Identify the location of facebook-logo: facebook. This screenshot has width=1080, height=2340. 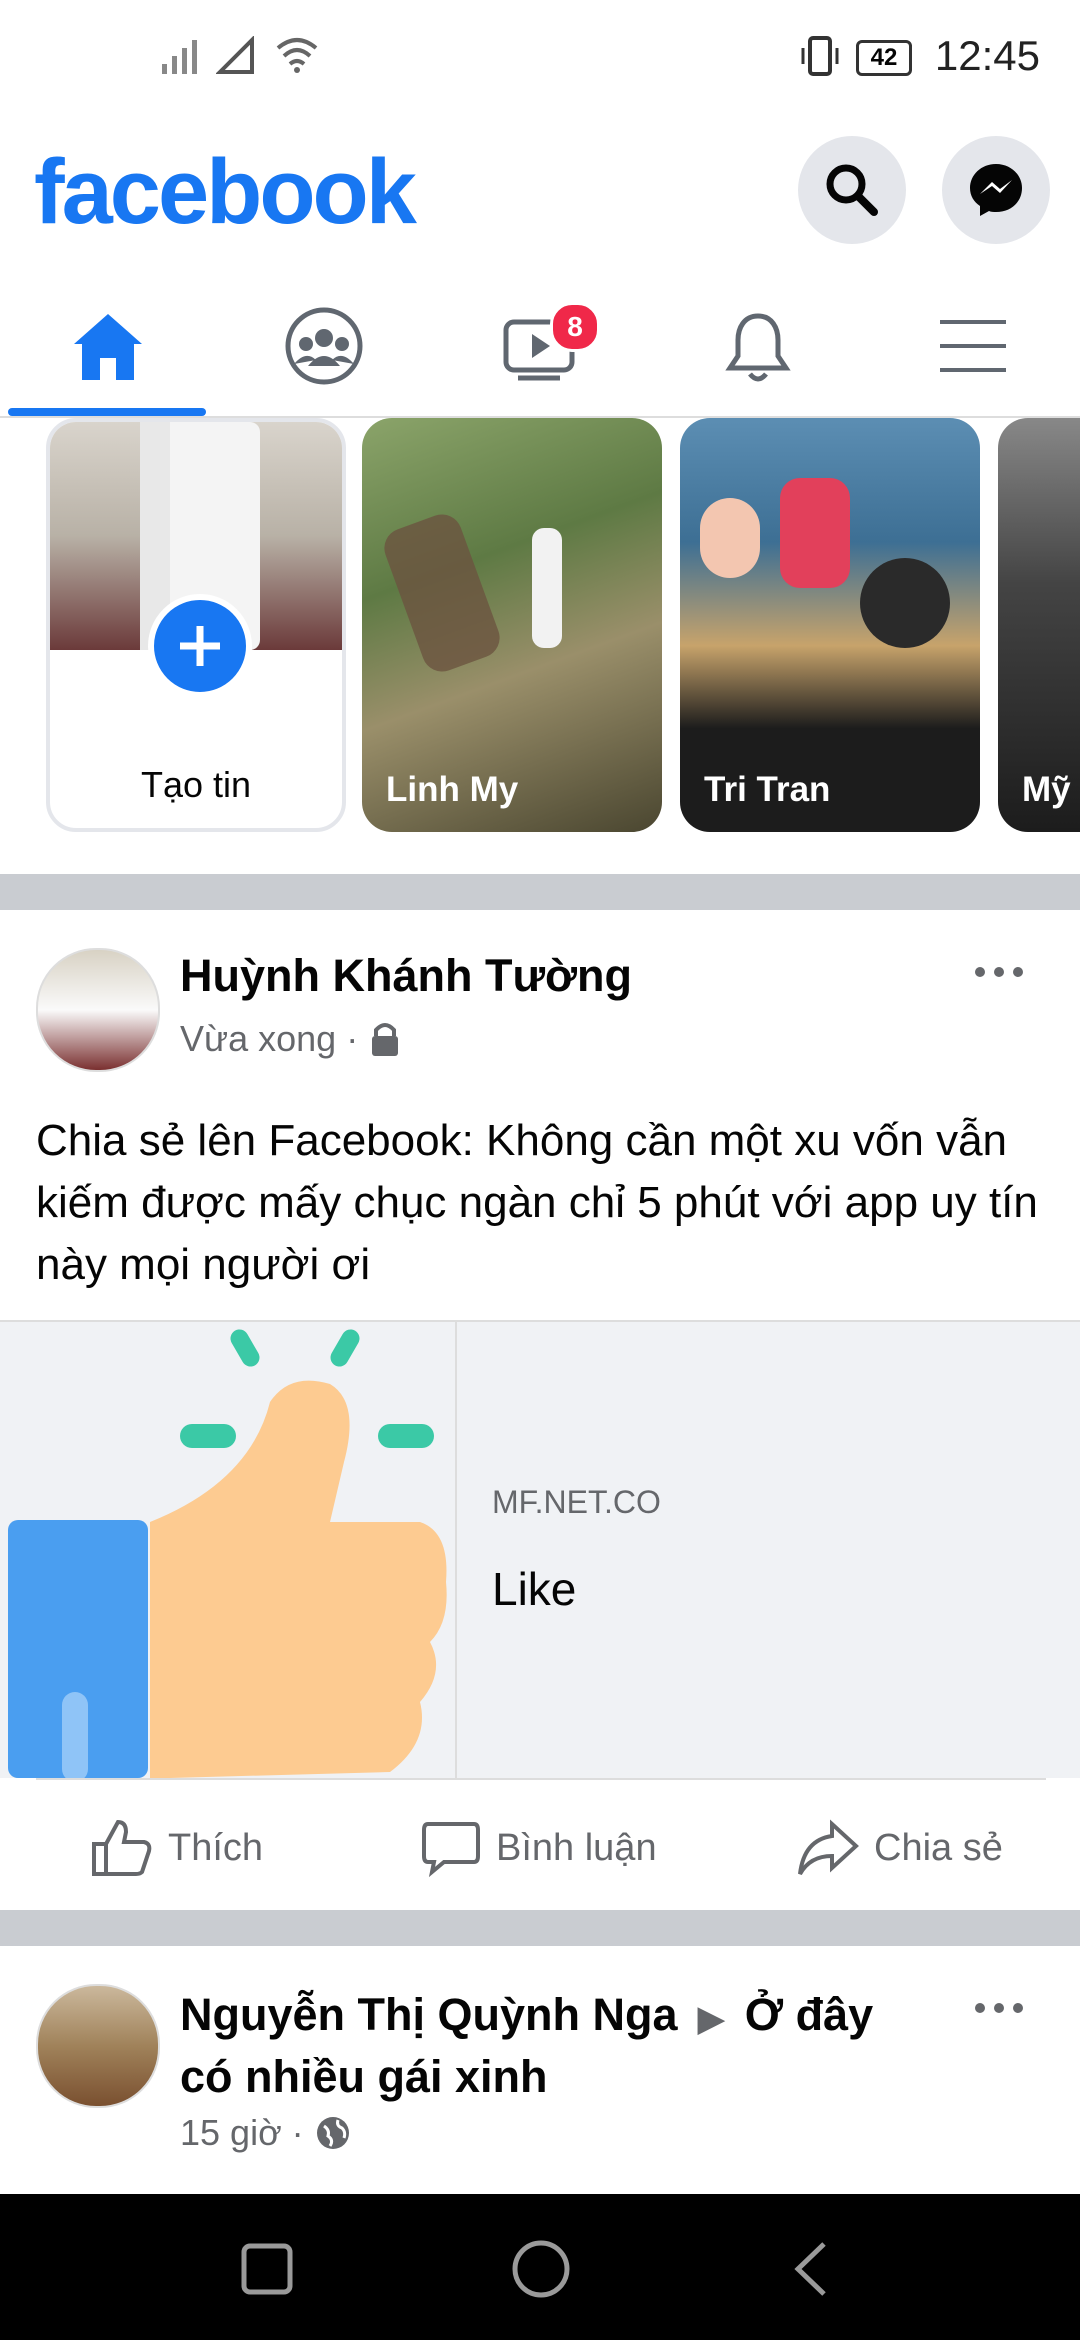
(225, 192).